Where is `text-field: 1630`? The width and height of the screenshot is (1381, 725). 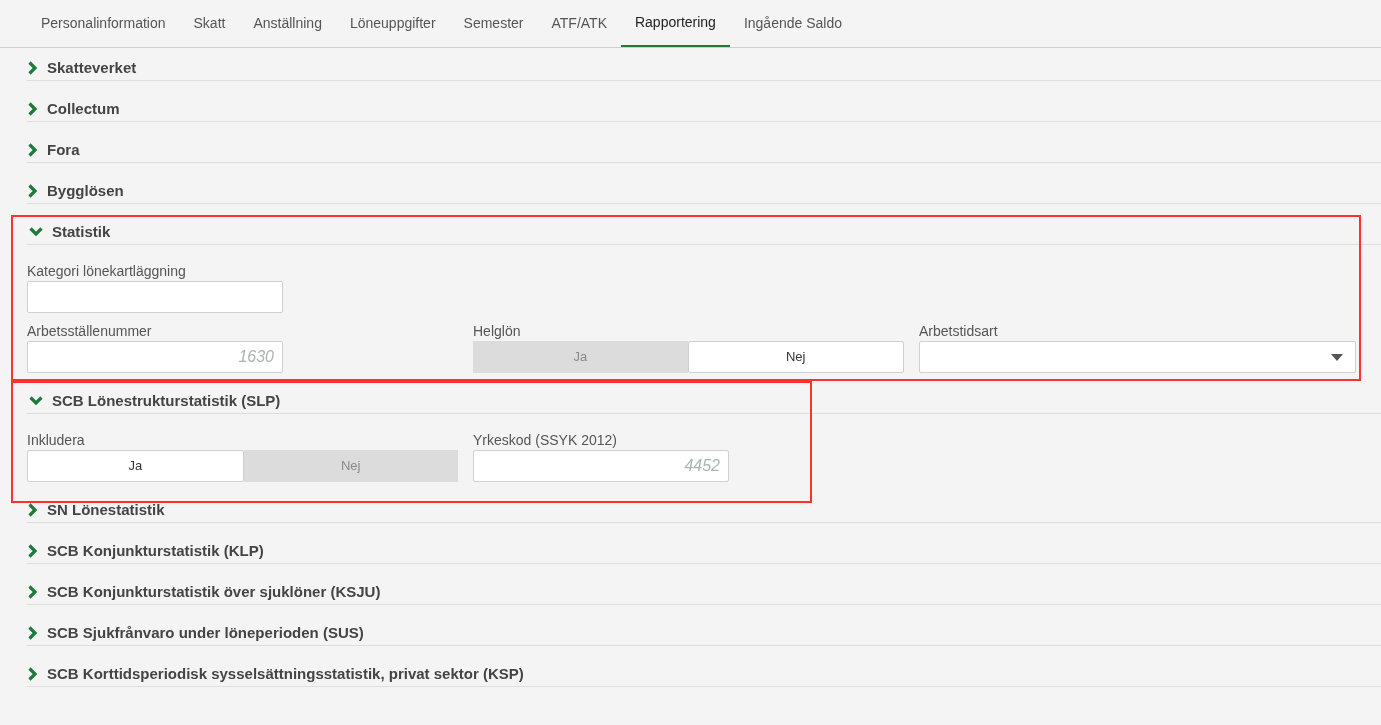
text-field: 1630 is located at coordinates (155, 357).